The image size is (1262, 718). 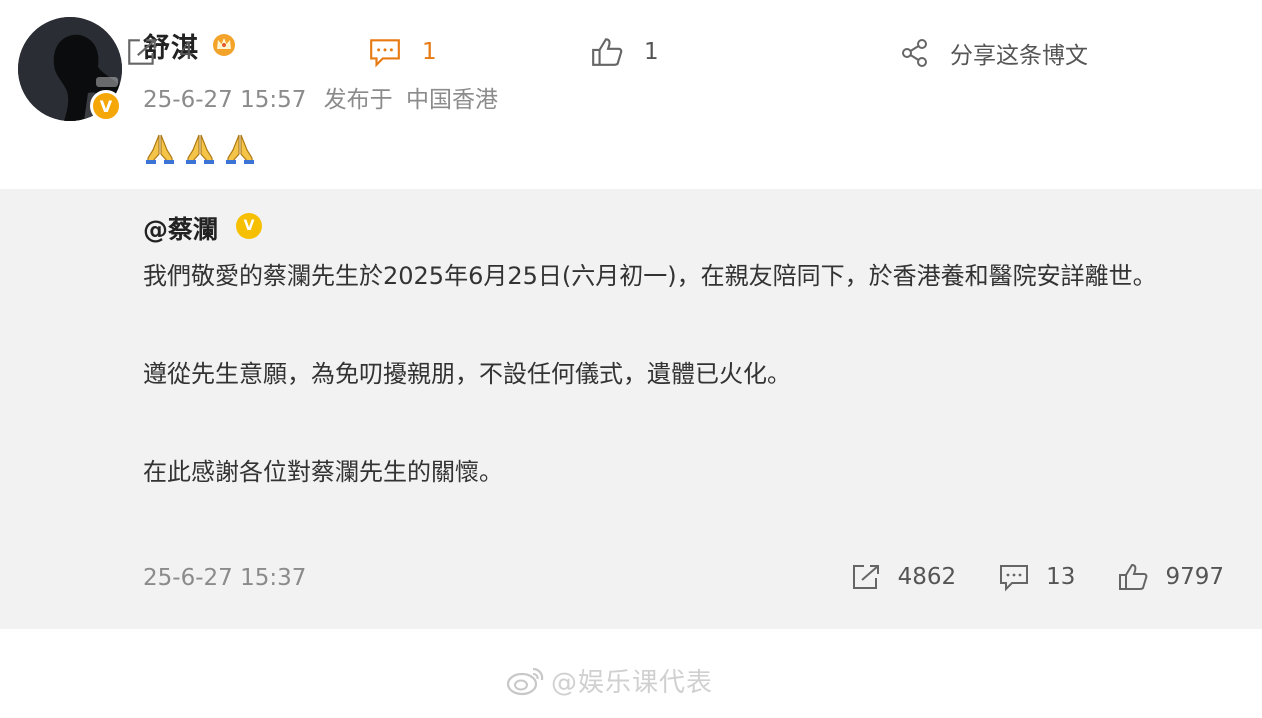 What do you see at coordinates (186, 52) in the screenshot?
I see `repost-count: 4` at bounding box center [186, 52].